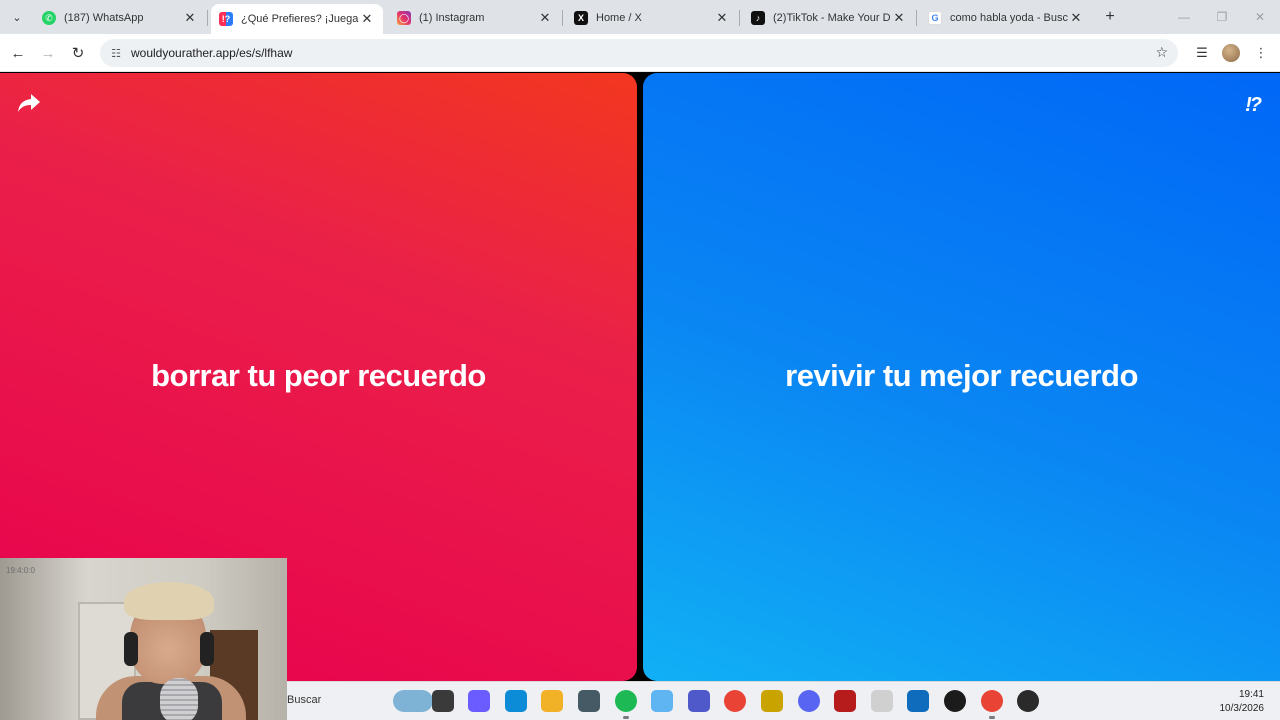  Describe the element at coordinates (78, 53) in the screenshot. I see `reload-icon: ↻` at that location.